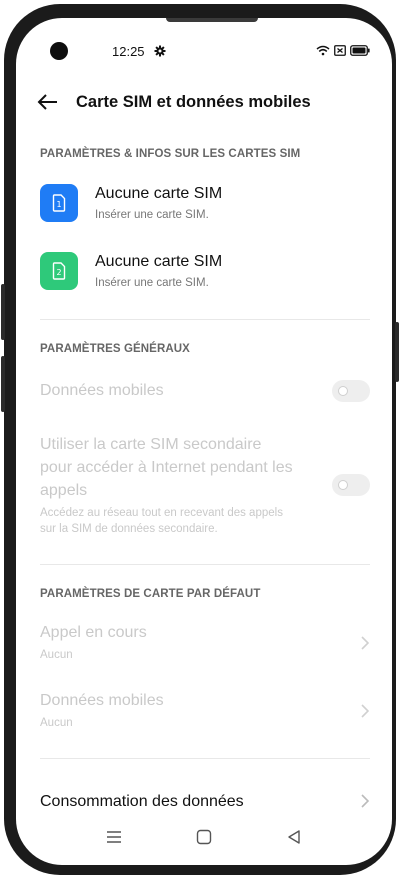  What do you see at coordinates (340, 50) in the screenshot?
I see `no-sim-icon` at bounding box center [340, 50].